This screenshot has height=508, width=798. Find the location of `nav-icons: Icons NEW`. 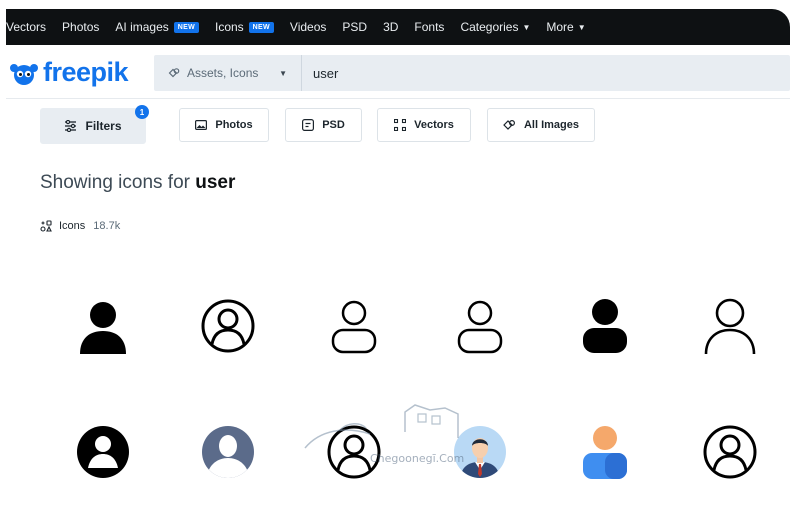

nav-icons: Icons NEW is located at coordinates (244, 27).